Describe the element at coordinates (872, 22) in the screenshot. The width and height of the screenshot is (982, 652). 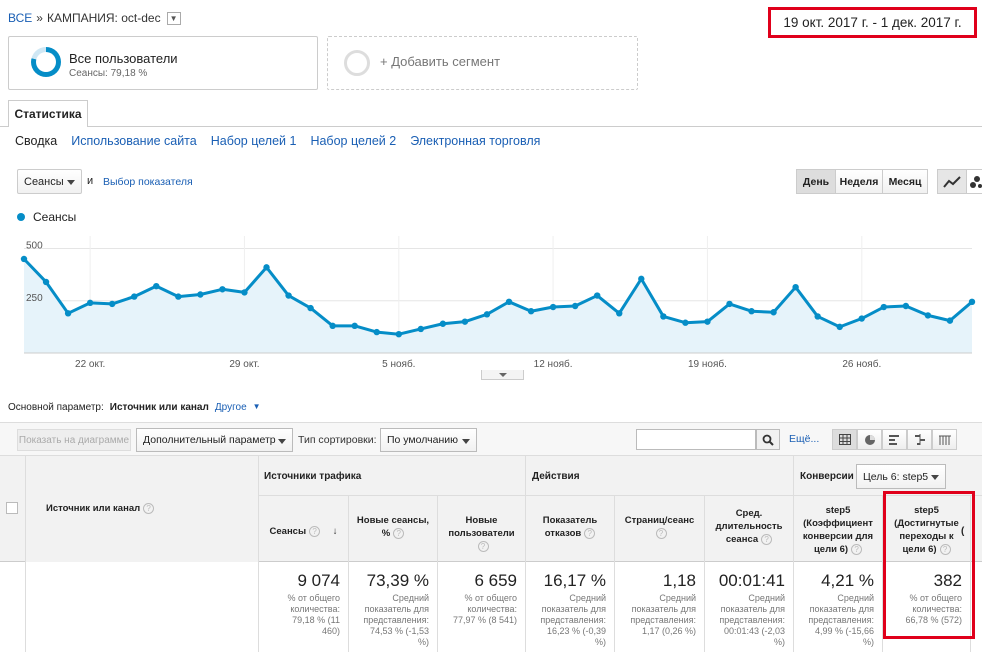
I see `date-range-picker: 19 окт. 2017 г. - 1 дек. 2017 г.` at that location.